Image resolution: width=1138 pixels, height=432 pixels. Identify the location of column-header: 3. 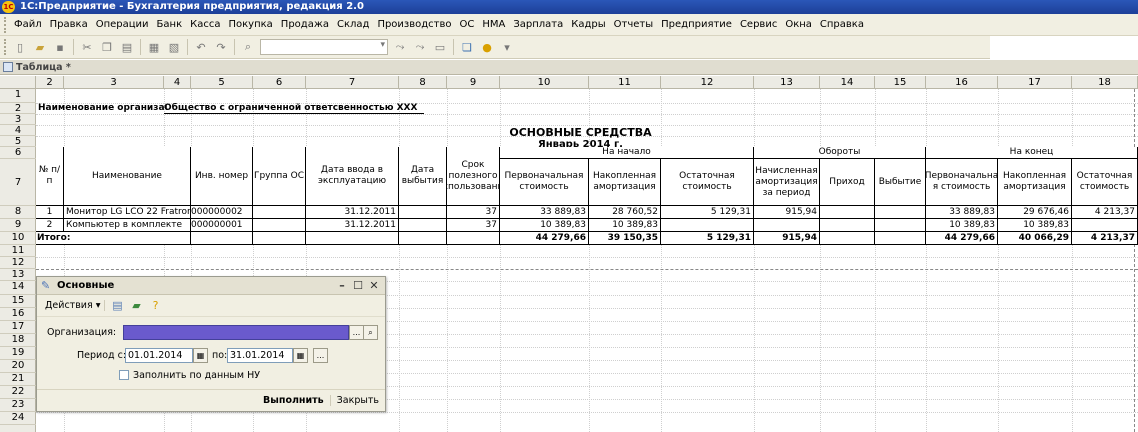
(114, 82).